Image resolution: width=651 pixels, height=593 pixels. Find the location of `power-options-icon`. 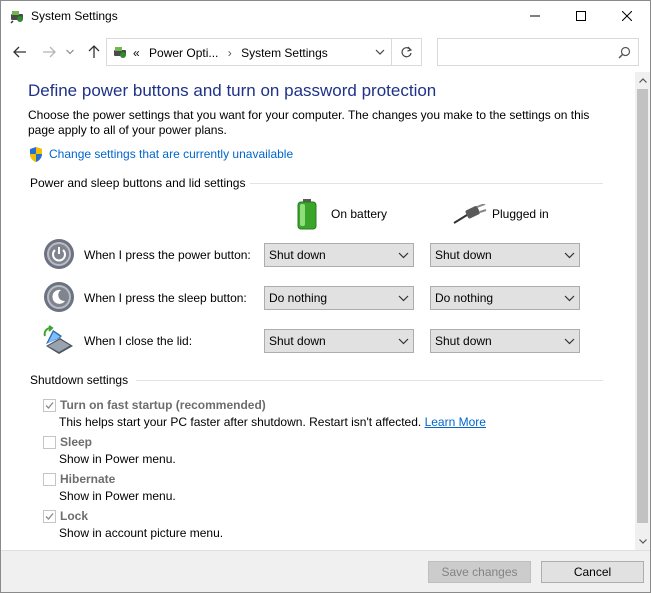

power-options-icon is located at coordinates (16, 17).